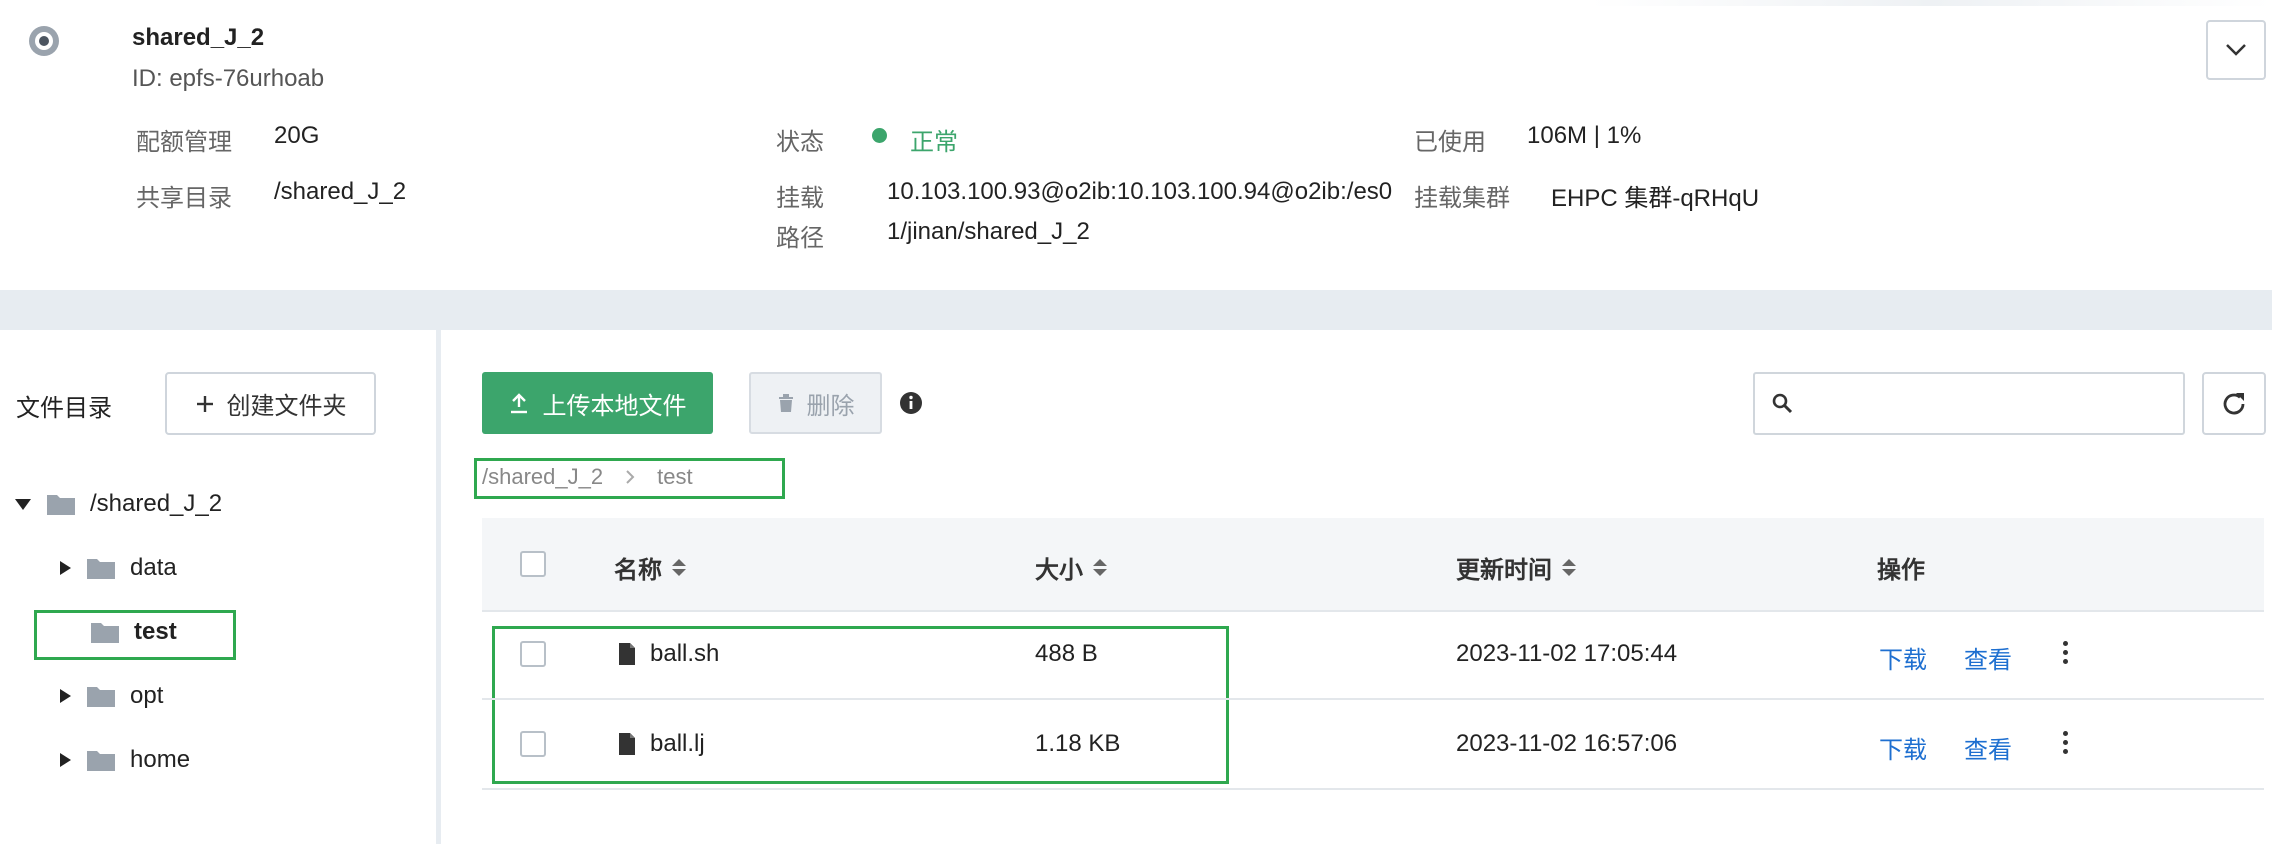 The width and height of the screenshot is (2272, 844). I want to click on create-folder-label: 创建文件夹, so click(286, 406).